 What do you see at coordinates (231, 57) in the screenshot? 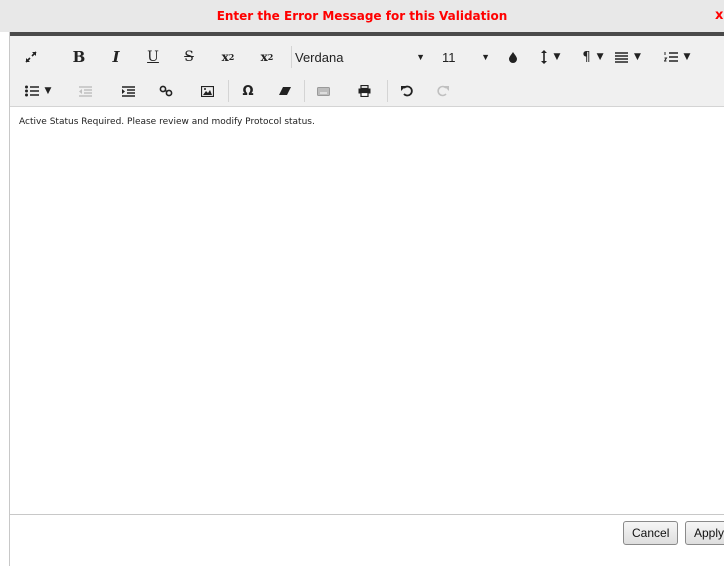
I see `subscript-mark: 2` at bounding box center [231, 57].